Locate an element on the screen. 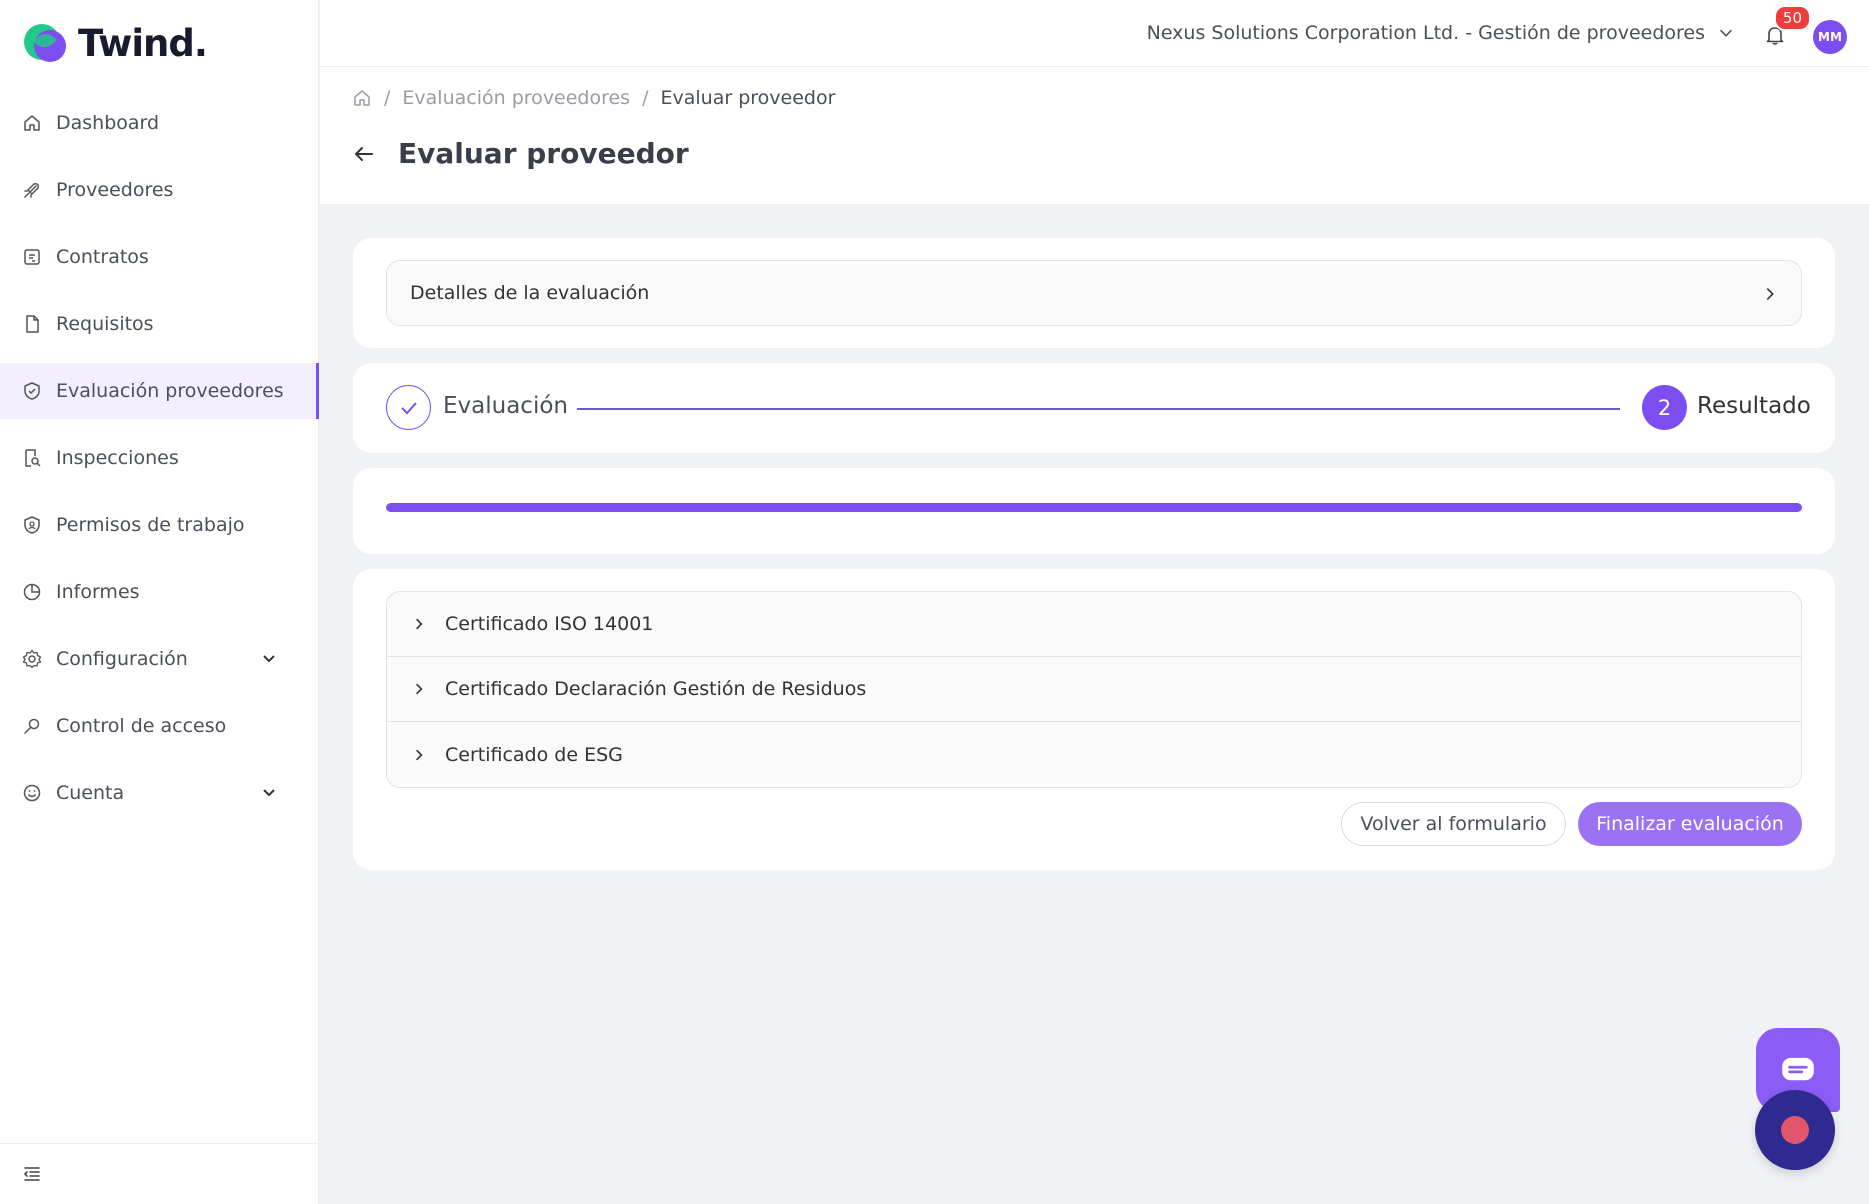  breadcrumb-item-evaluacion-proveedores: Evaluación proveedores is located at coordinates (516, 98).